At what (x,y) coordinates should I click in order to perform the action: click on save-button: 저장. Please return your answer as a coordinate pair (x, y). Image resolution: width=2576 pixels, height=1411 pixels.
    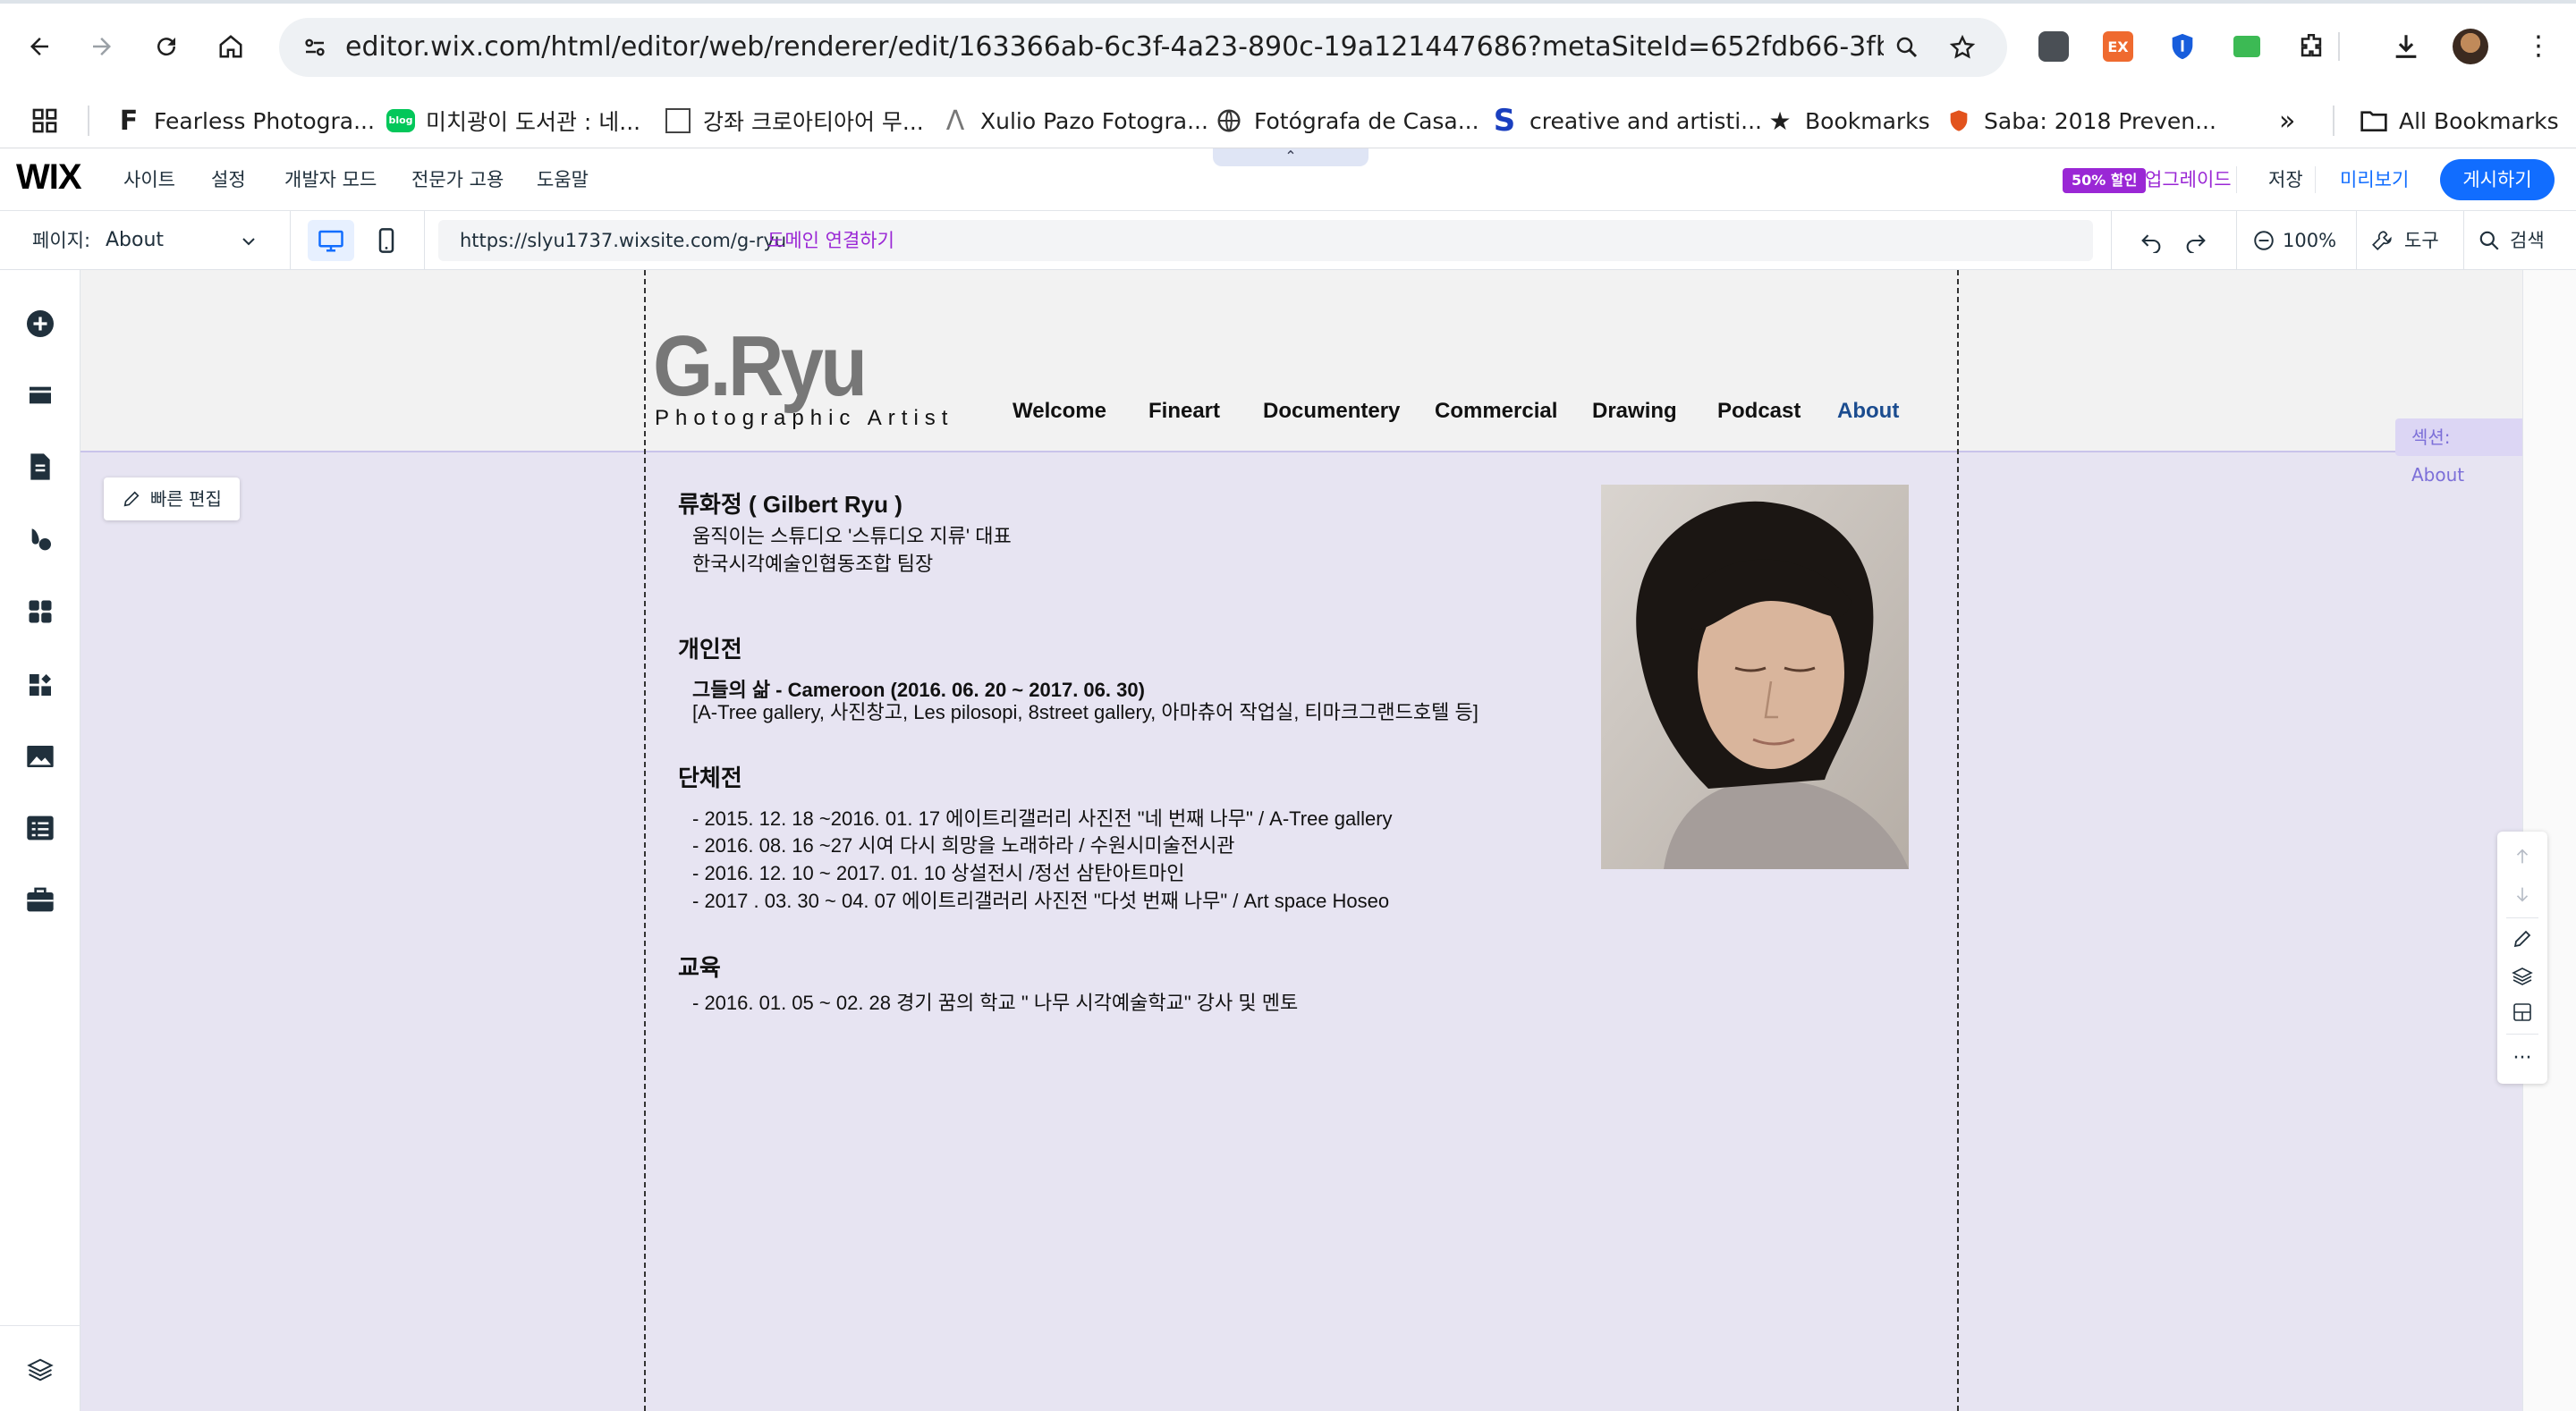
    Looking at the image, I should click on (2285, 180).